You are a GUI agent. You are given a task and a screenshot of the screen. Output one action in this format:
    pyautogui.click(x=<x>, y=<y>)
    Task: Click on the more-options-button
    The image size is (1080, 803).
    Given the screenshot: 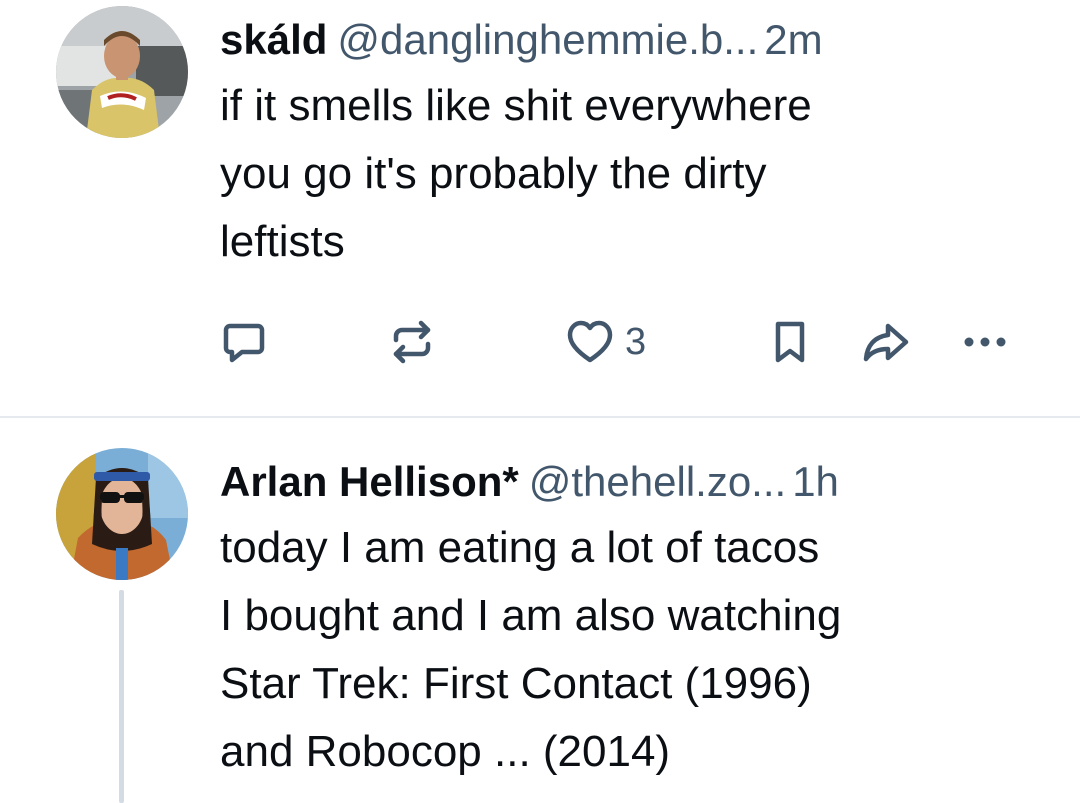 What is the action you would take?
    pyautogui.click(x=985, y=342)
    